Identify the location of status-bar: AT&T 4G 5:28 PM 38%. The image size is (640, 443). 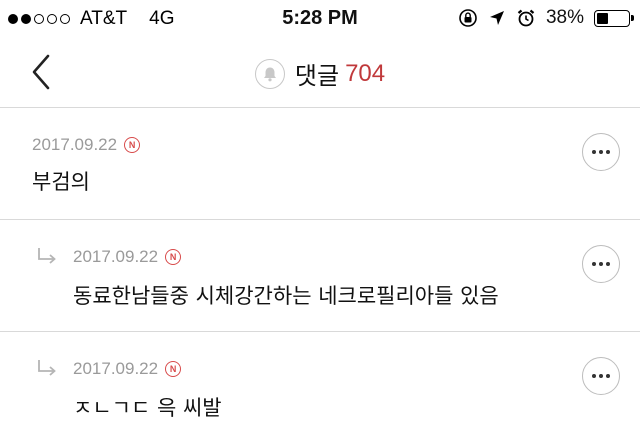
(320, 18).